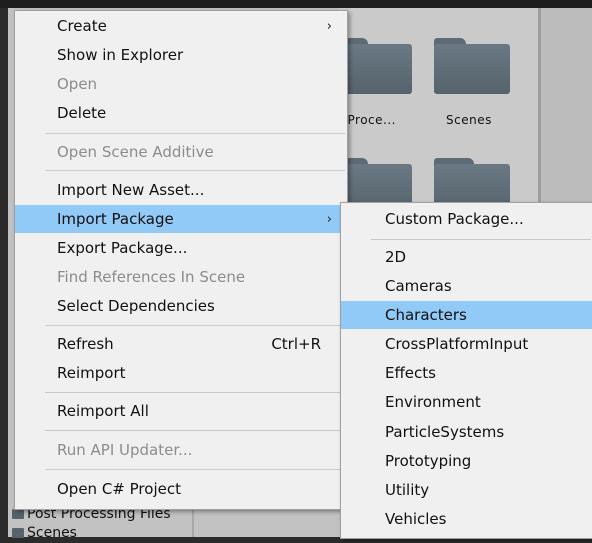  I want to click on asset-browser: t Proce... Scenes, so click(438, 111).